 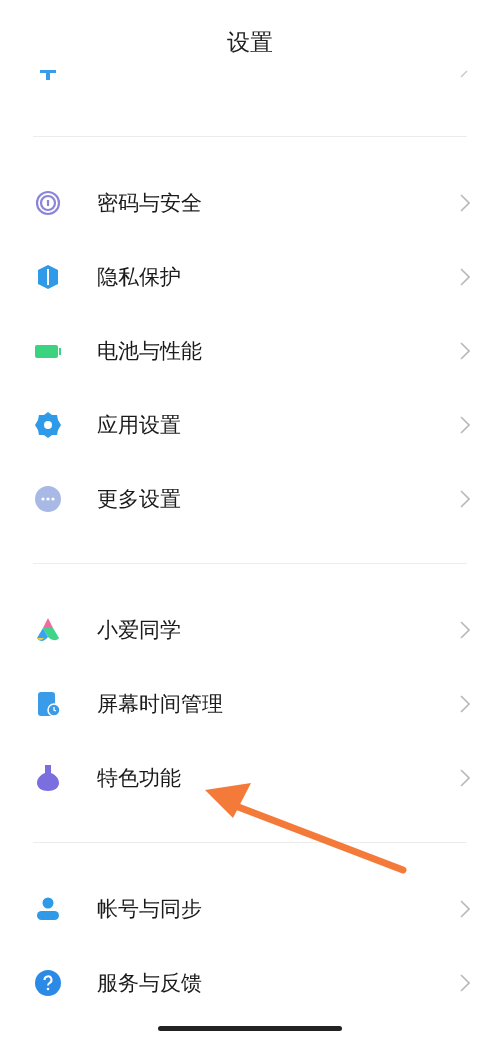 What do you see at coordinates (48, 983) in the screenshot?
I see `help-icon` at bounding box center [48, 983].